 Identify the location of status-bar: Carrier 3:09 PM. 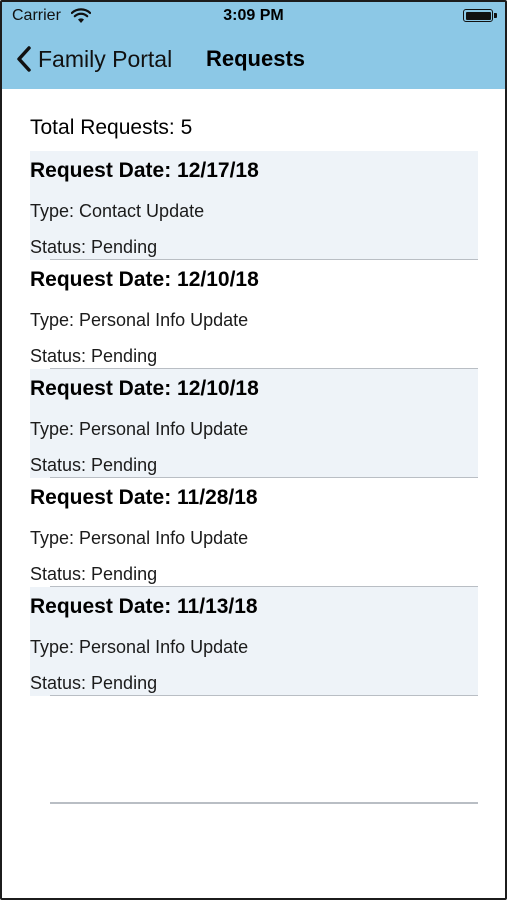
(253, 16).